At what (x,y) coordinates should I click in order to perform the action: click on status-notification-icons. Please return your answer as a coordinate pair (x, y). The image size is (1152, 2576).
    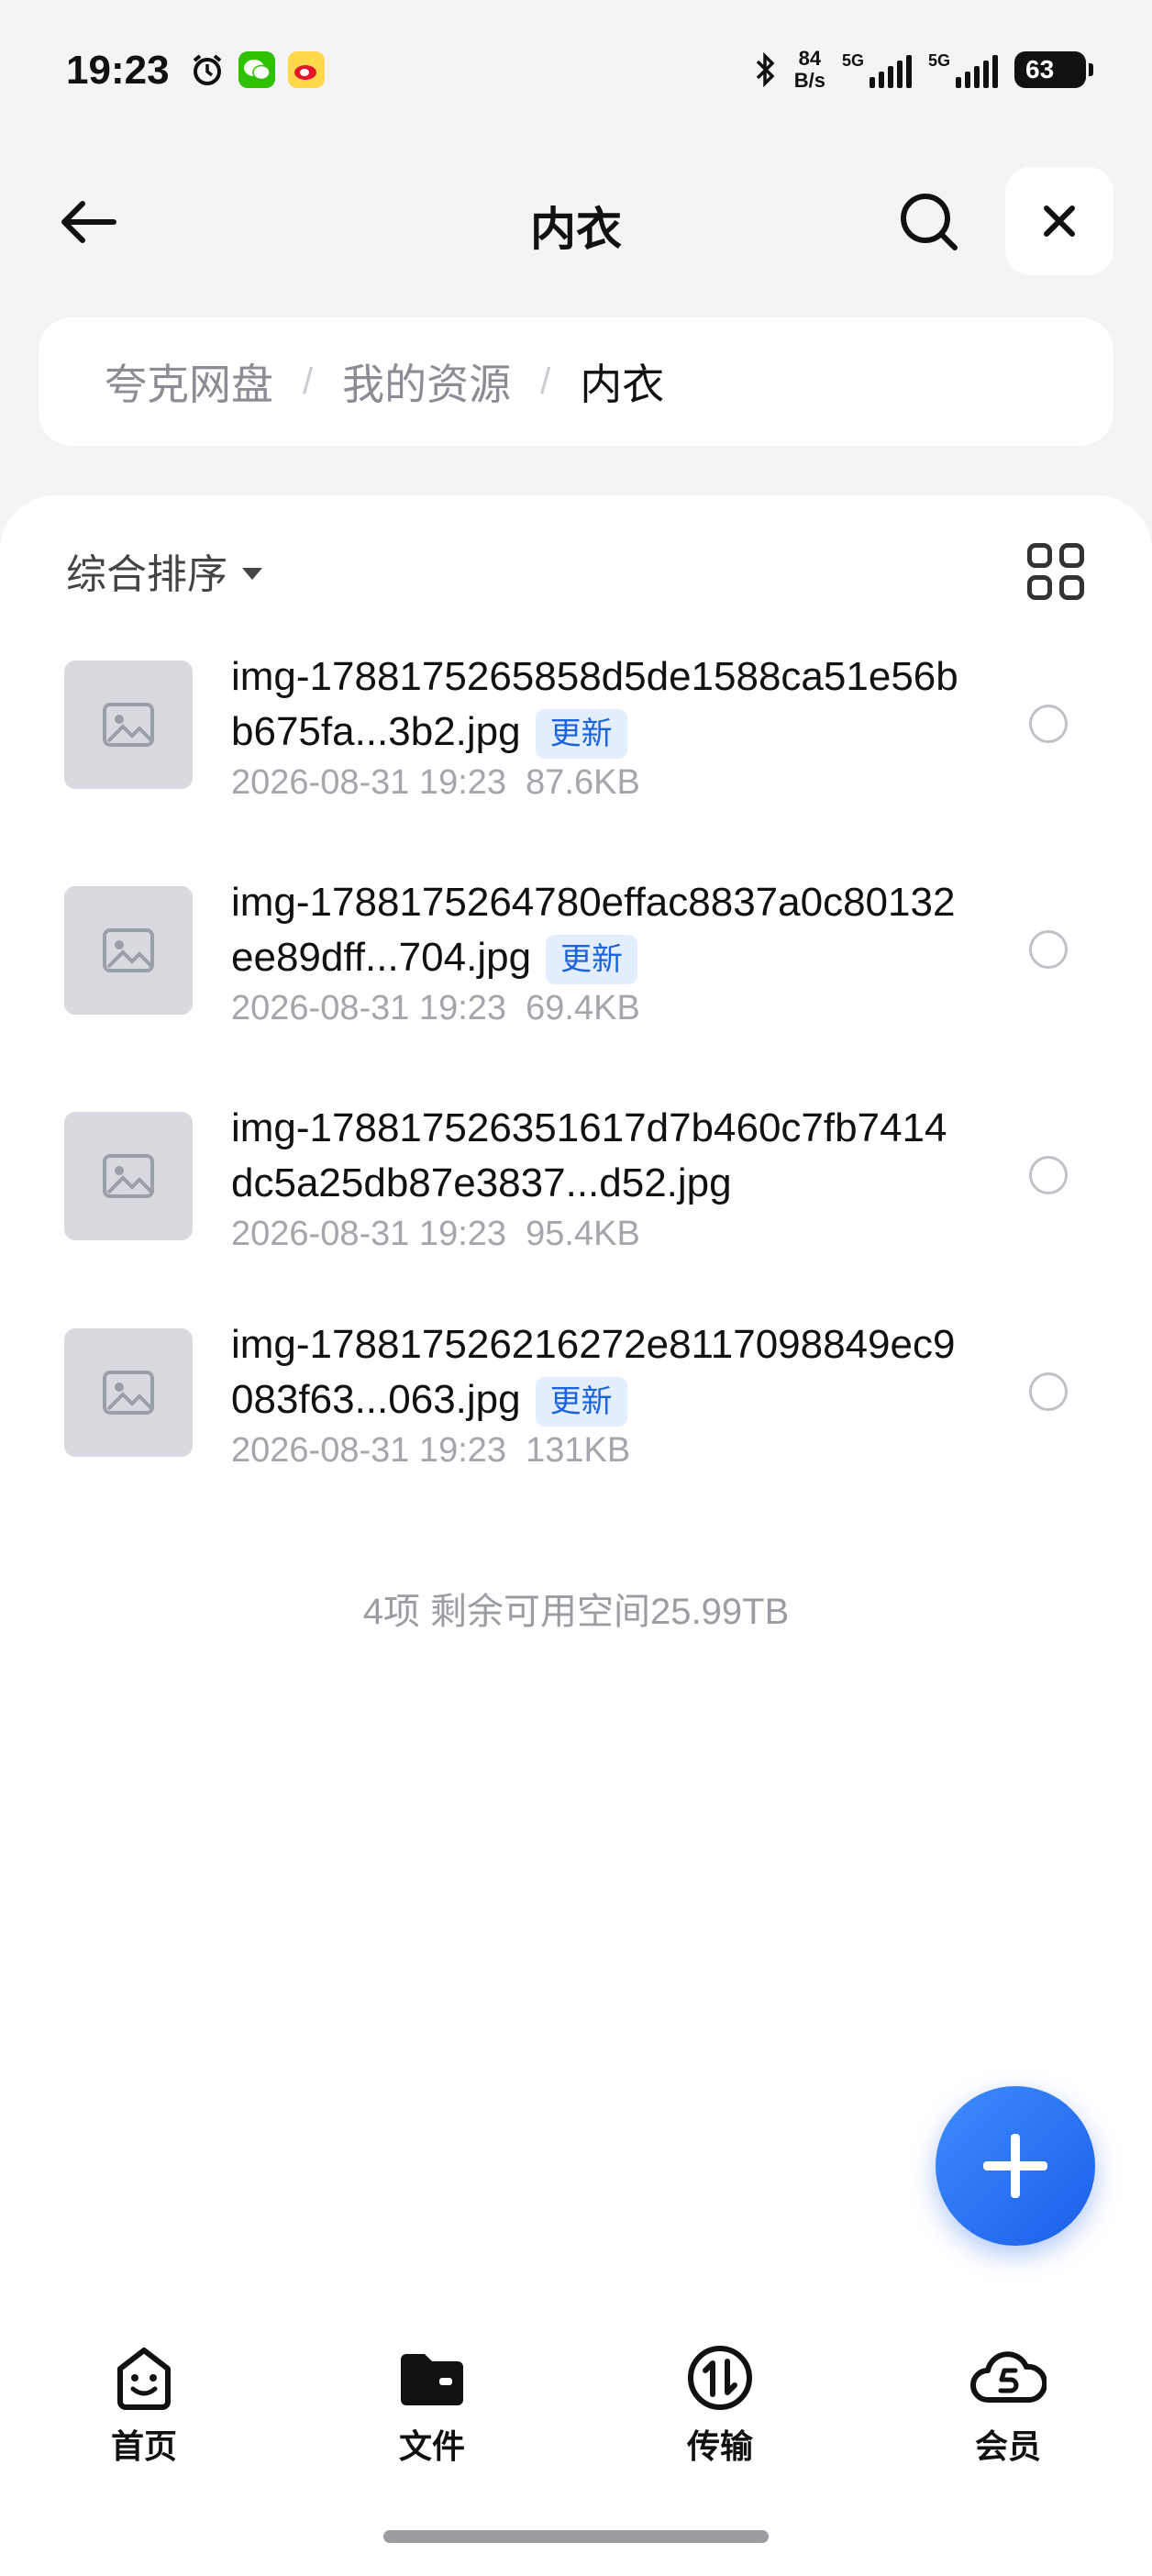
    Looking at the image, I should click on (257, 69).